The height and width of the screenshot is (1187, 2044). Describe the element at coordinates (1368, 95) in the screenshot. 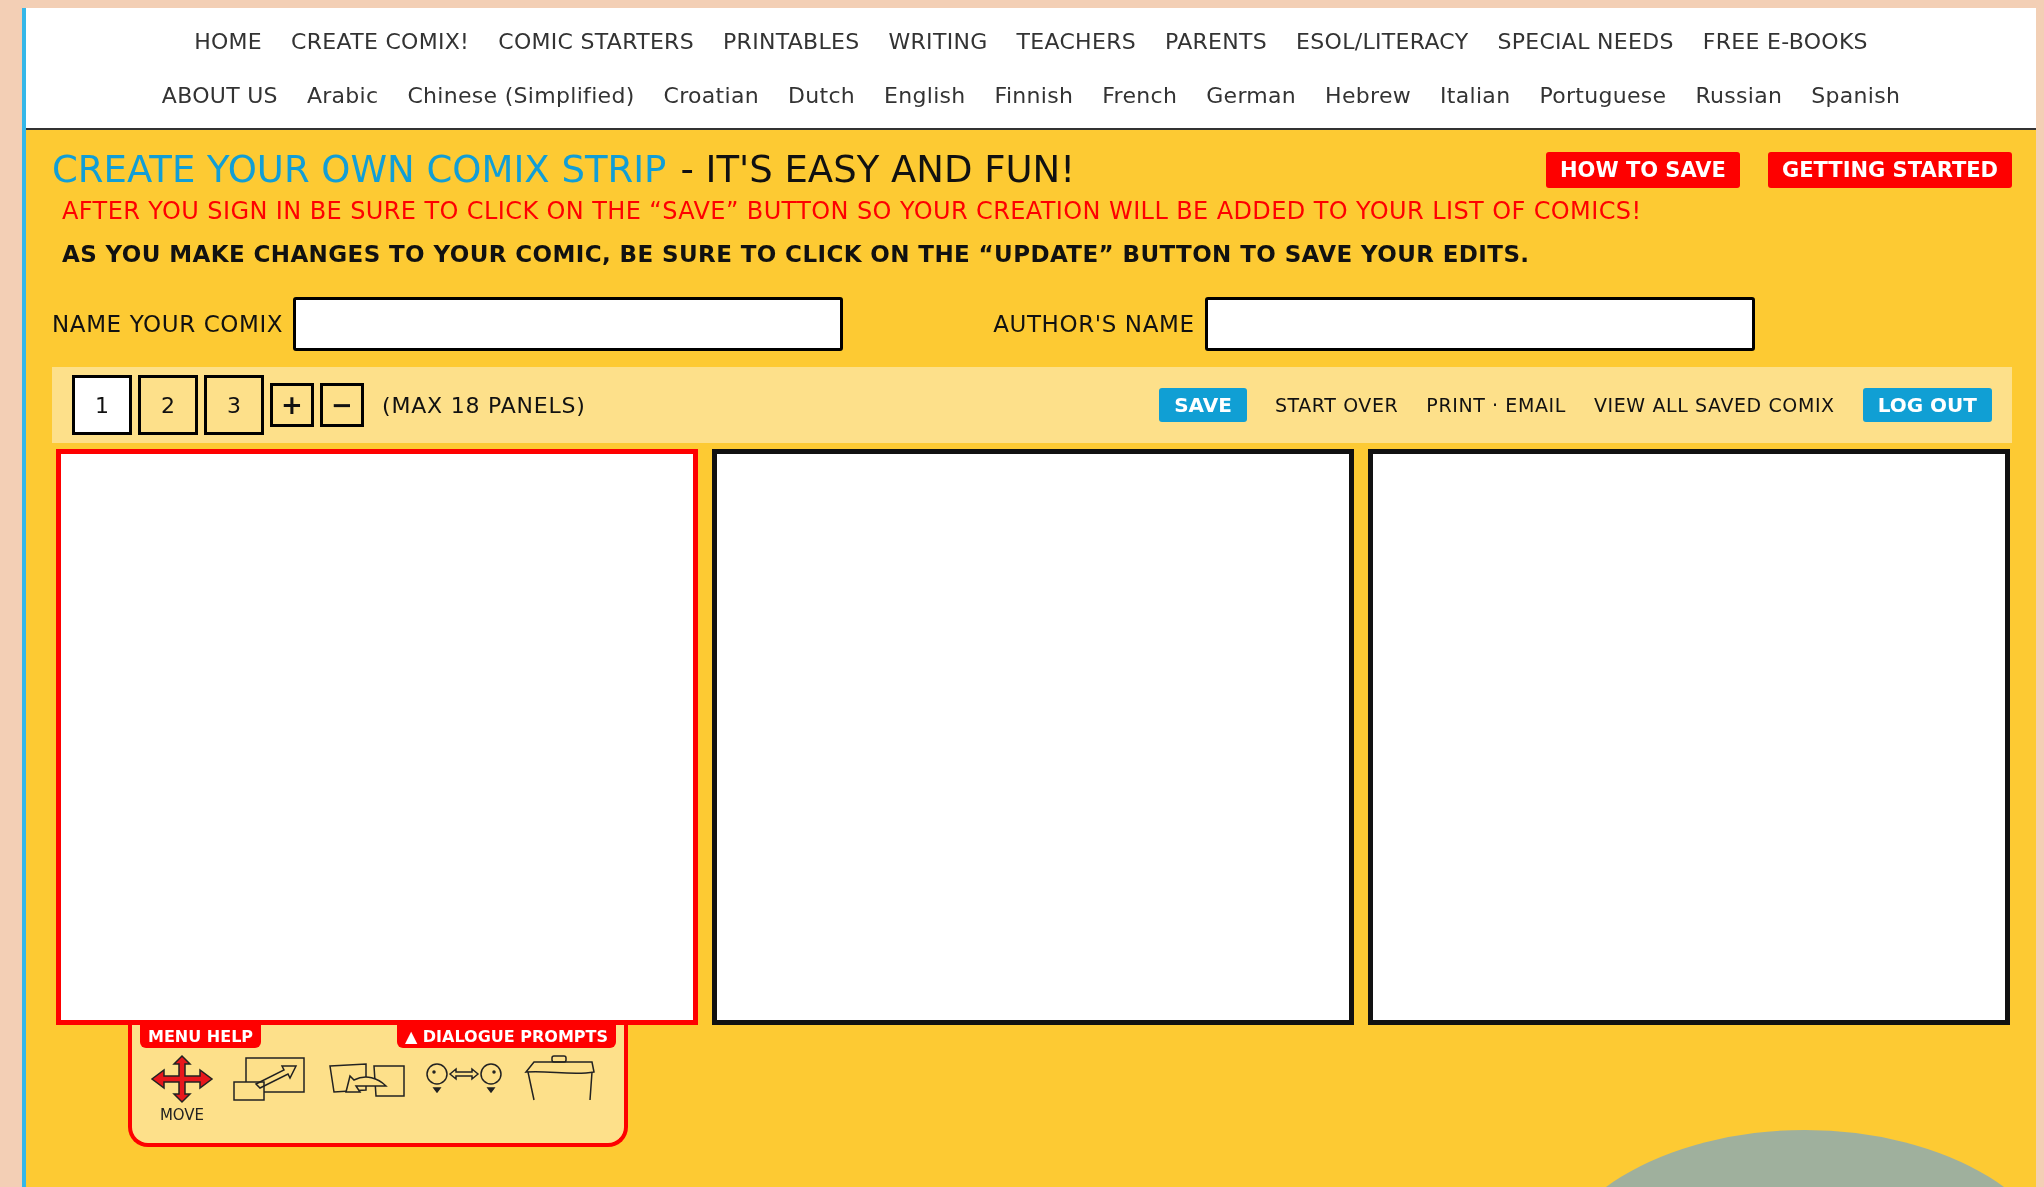

I see `language-link: Hebrew` at that location.